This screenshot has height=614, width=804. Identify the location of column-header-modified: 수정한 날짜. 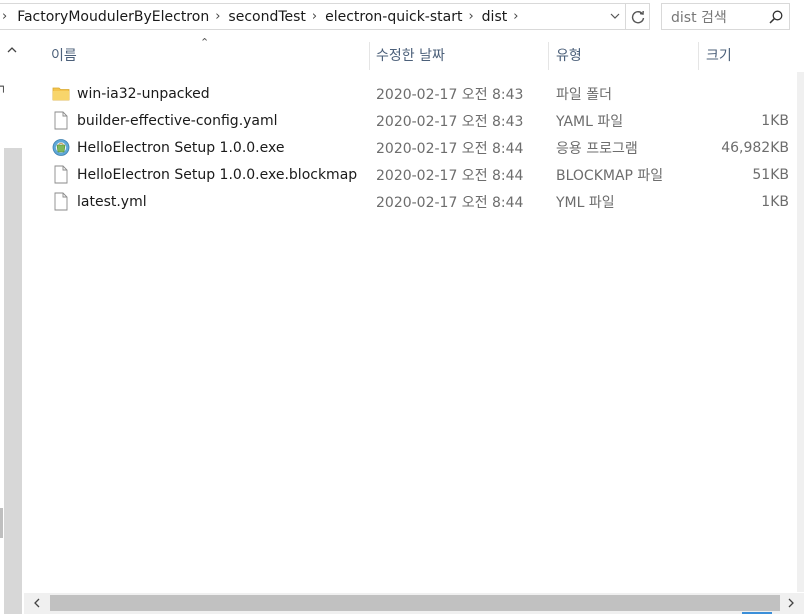
(461, 55).